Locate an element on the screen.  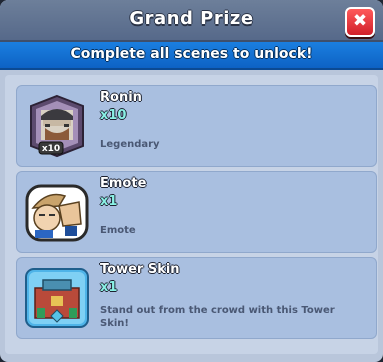
reward-description: Emote is located at coordinates (118, 230).